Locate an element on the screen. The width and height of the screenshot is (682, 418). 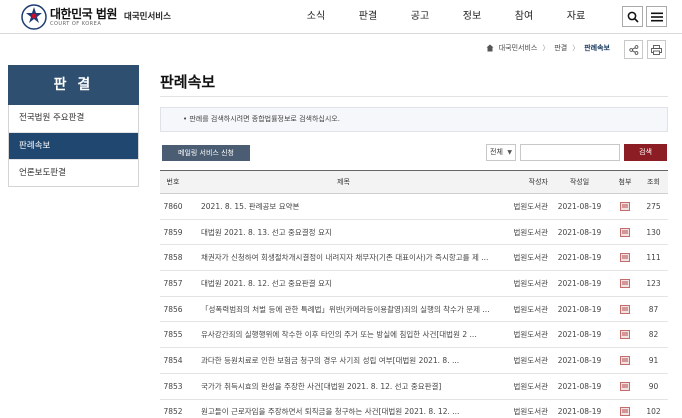
sidebar-title: 판 결 is located at coordinates (73, 85).